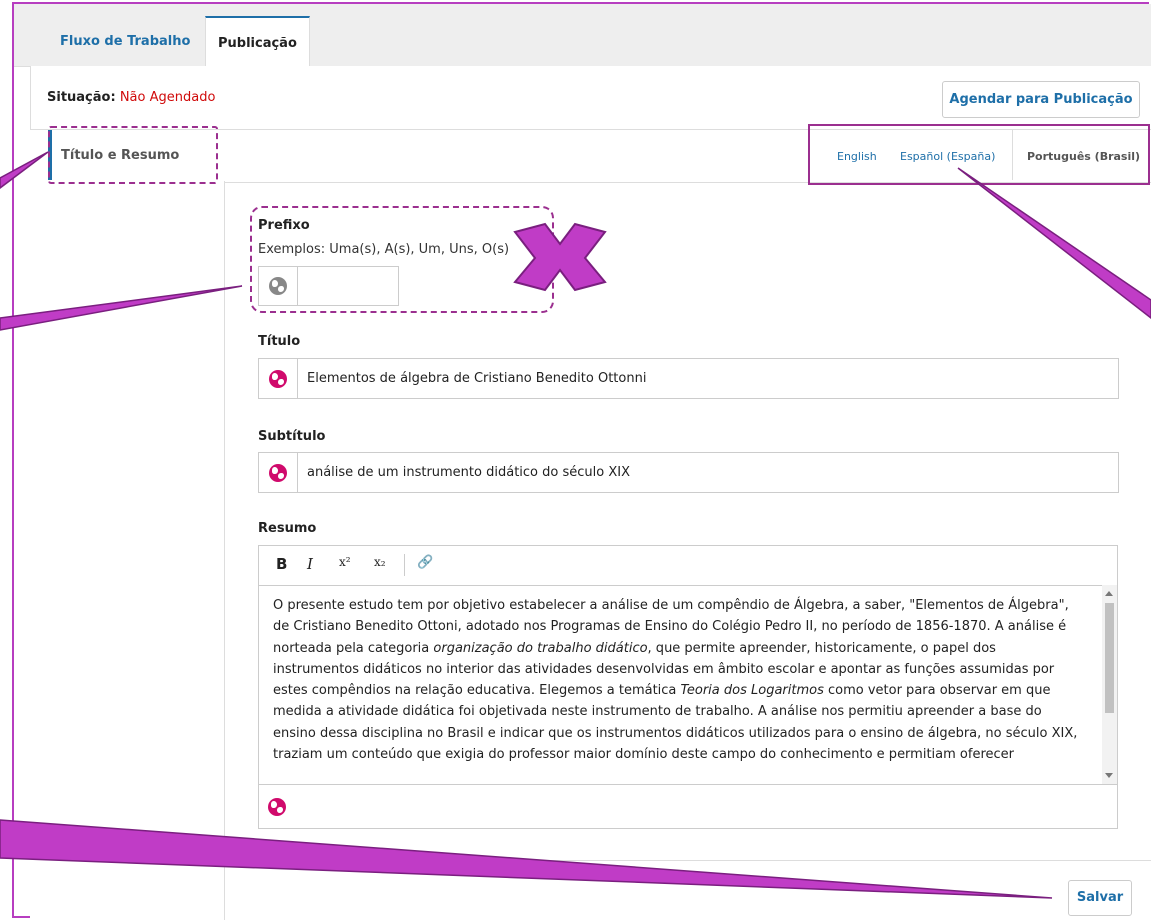  I want to click on annotation-arrow-locales, so click(1054, 243).